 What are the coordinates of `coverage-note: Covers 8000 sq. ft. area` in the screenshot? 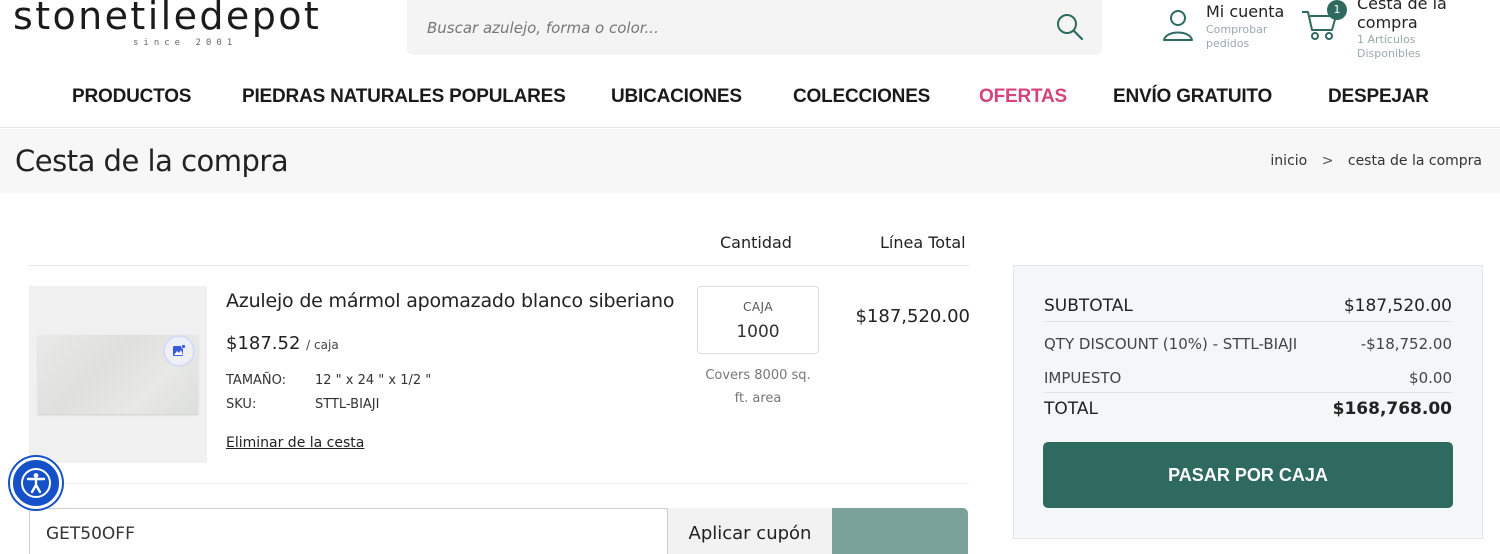 It's located at (758, 387).